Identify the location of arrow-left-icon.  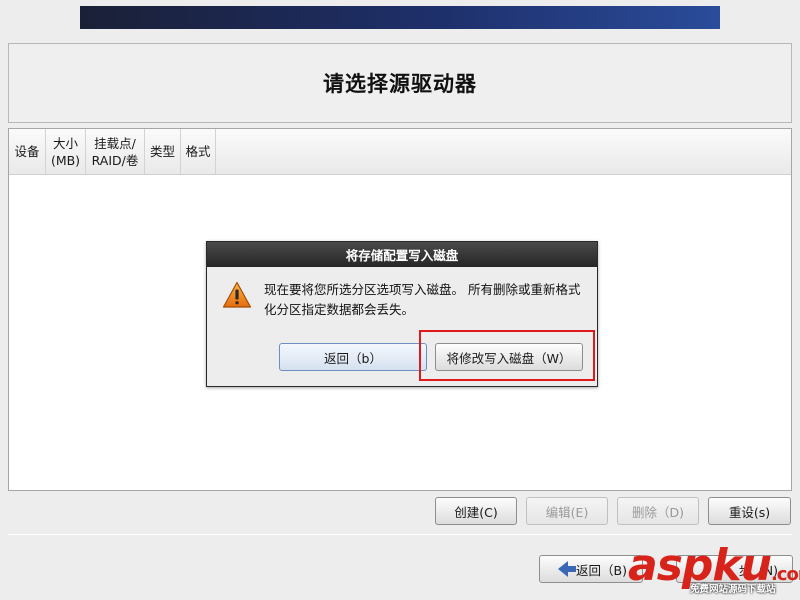
(567, 569).